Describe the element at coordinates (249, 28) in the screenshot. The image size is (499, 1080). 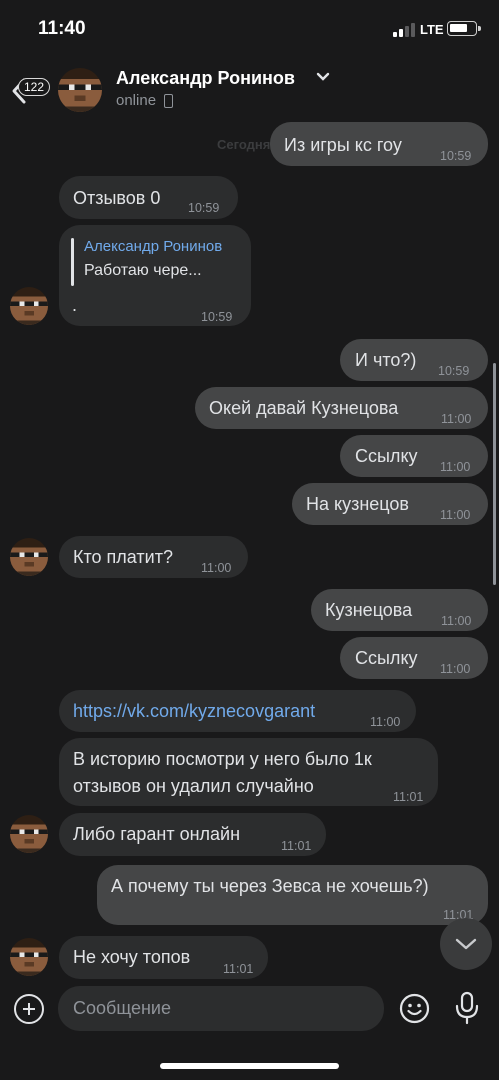
I see `status-bar: 11:40 LTE` at that location.